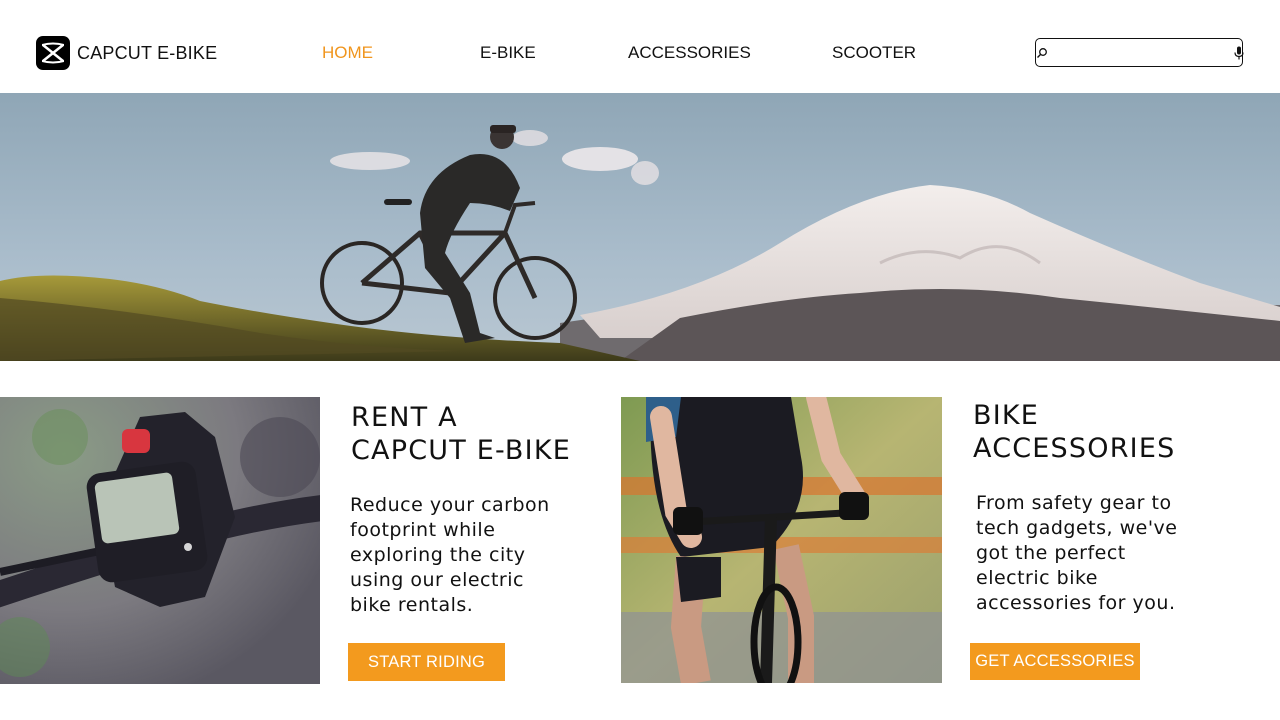  I want to click on bike-accessories-description-line: accessories for you., so click(1076, 603).